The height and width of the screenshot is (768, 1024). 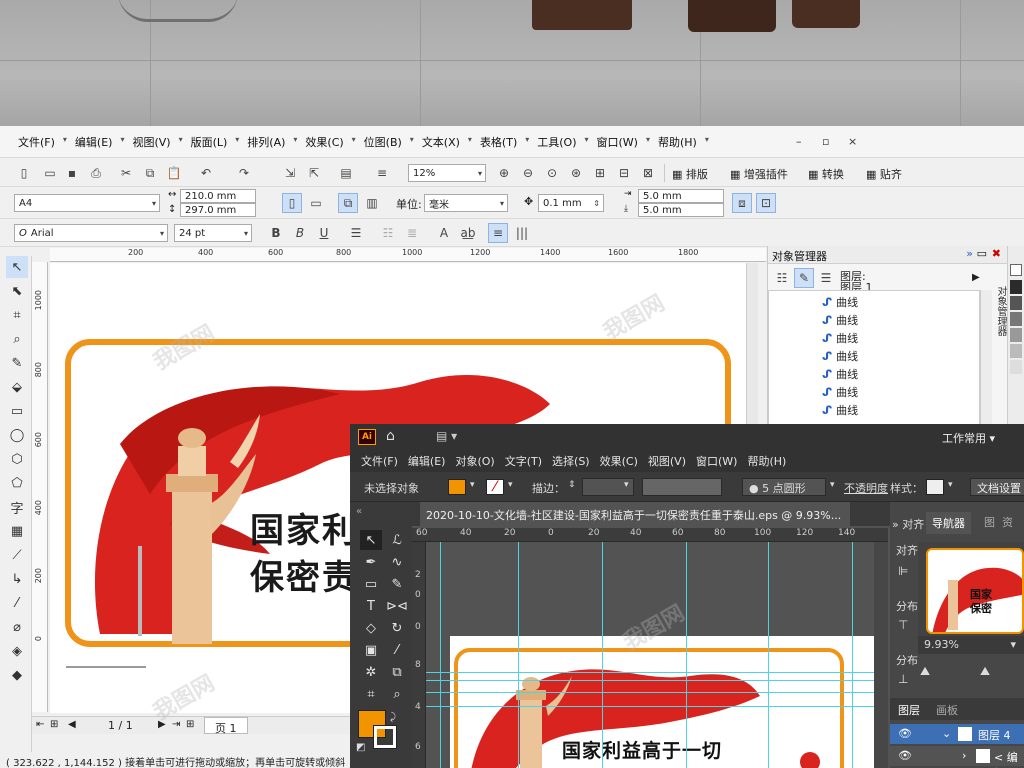 What do you see at coordinates (397, 562) in the screenshot?
I see `curvature-tool-icon: ∿` at bounding box center [397, 562].